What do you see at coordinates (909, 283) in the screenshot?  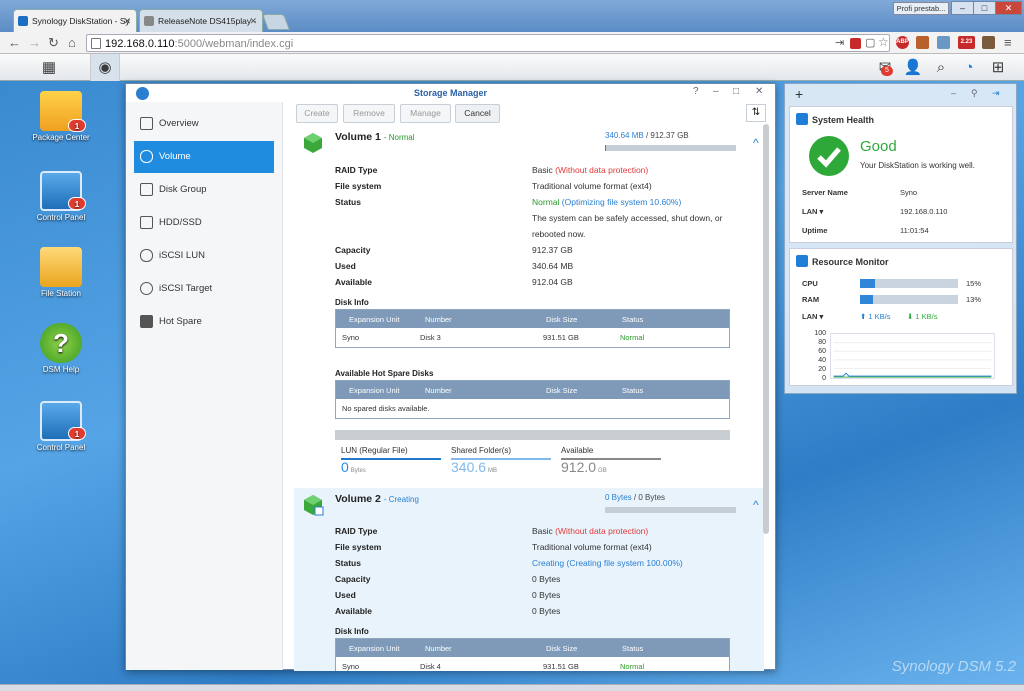 I see `cpu-meter` at bounding box center [909, 283].